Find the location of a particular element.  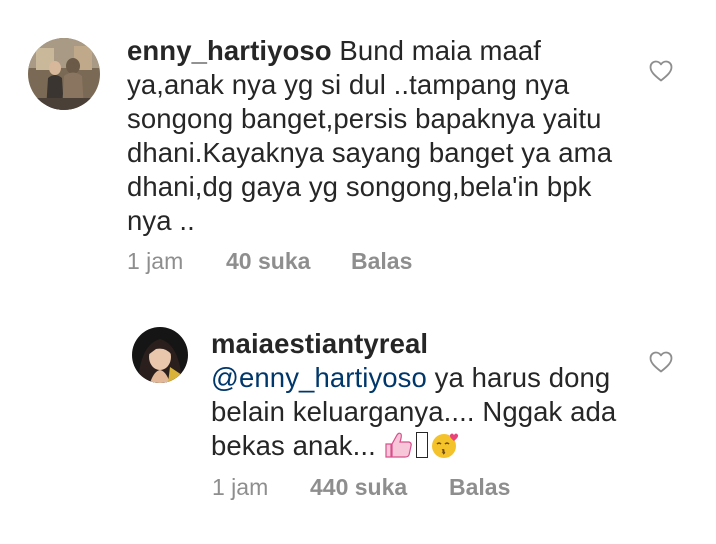

comment-meta: 1 jam 440 suka Balas is located at coordinates (361, 487).